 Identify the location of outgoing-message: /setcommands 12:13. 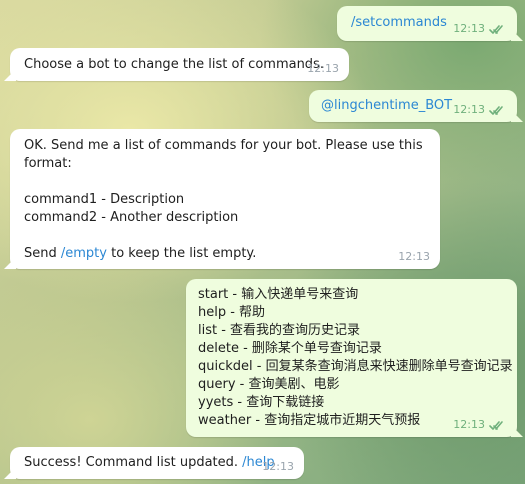
(427, 23).